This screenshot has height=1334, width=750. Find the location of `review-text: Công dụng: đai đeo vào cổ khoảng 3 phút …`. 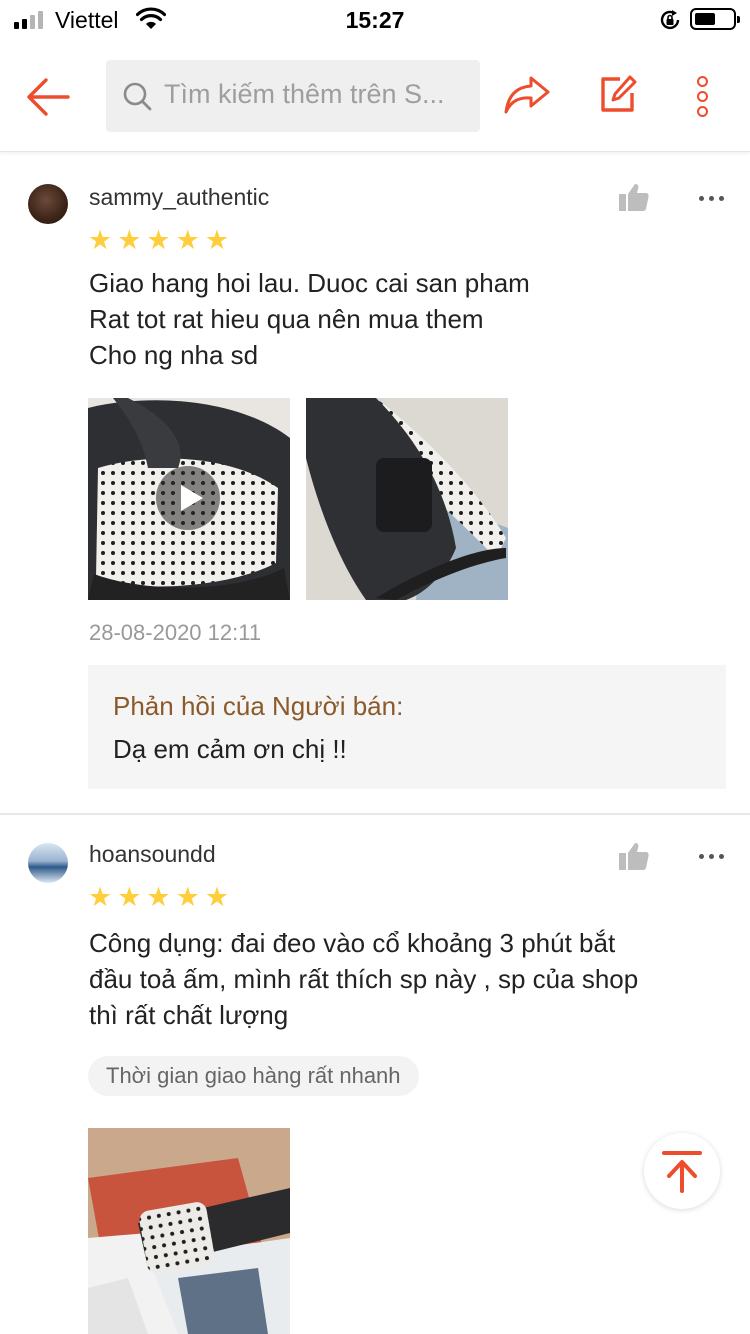

review-text: Công dụng: đai đeo vào cổ khoảng 3 phút … is located at coordinates (409, 979).